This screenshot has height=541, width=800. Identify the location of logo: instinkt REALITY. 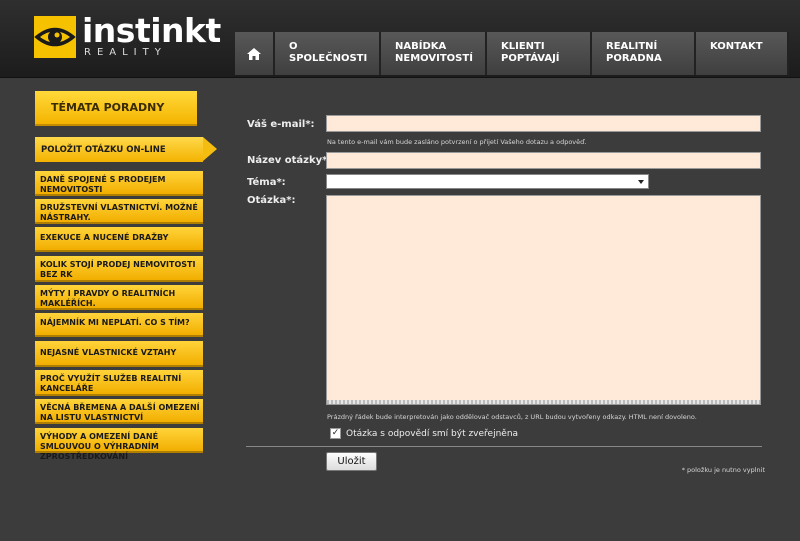
(127, 34).